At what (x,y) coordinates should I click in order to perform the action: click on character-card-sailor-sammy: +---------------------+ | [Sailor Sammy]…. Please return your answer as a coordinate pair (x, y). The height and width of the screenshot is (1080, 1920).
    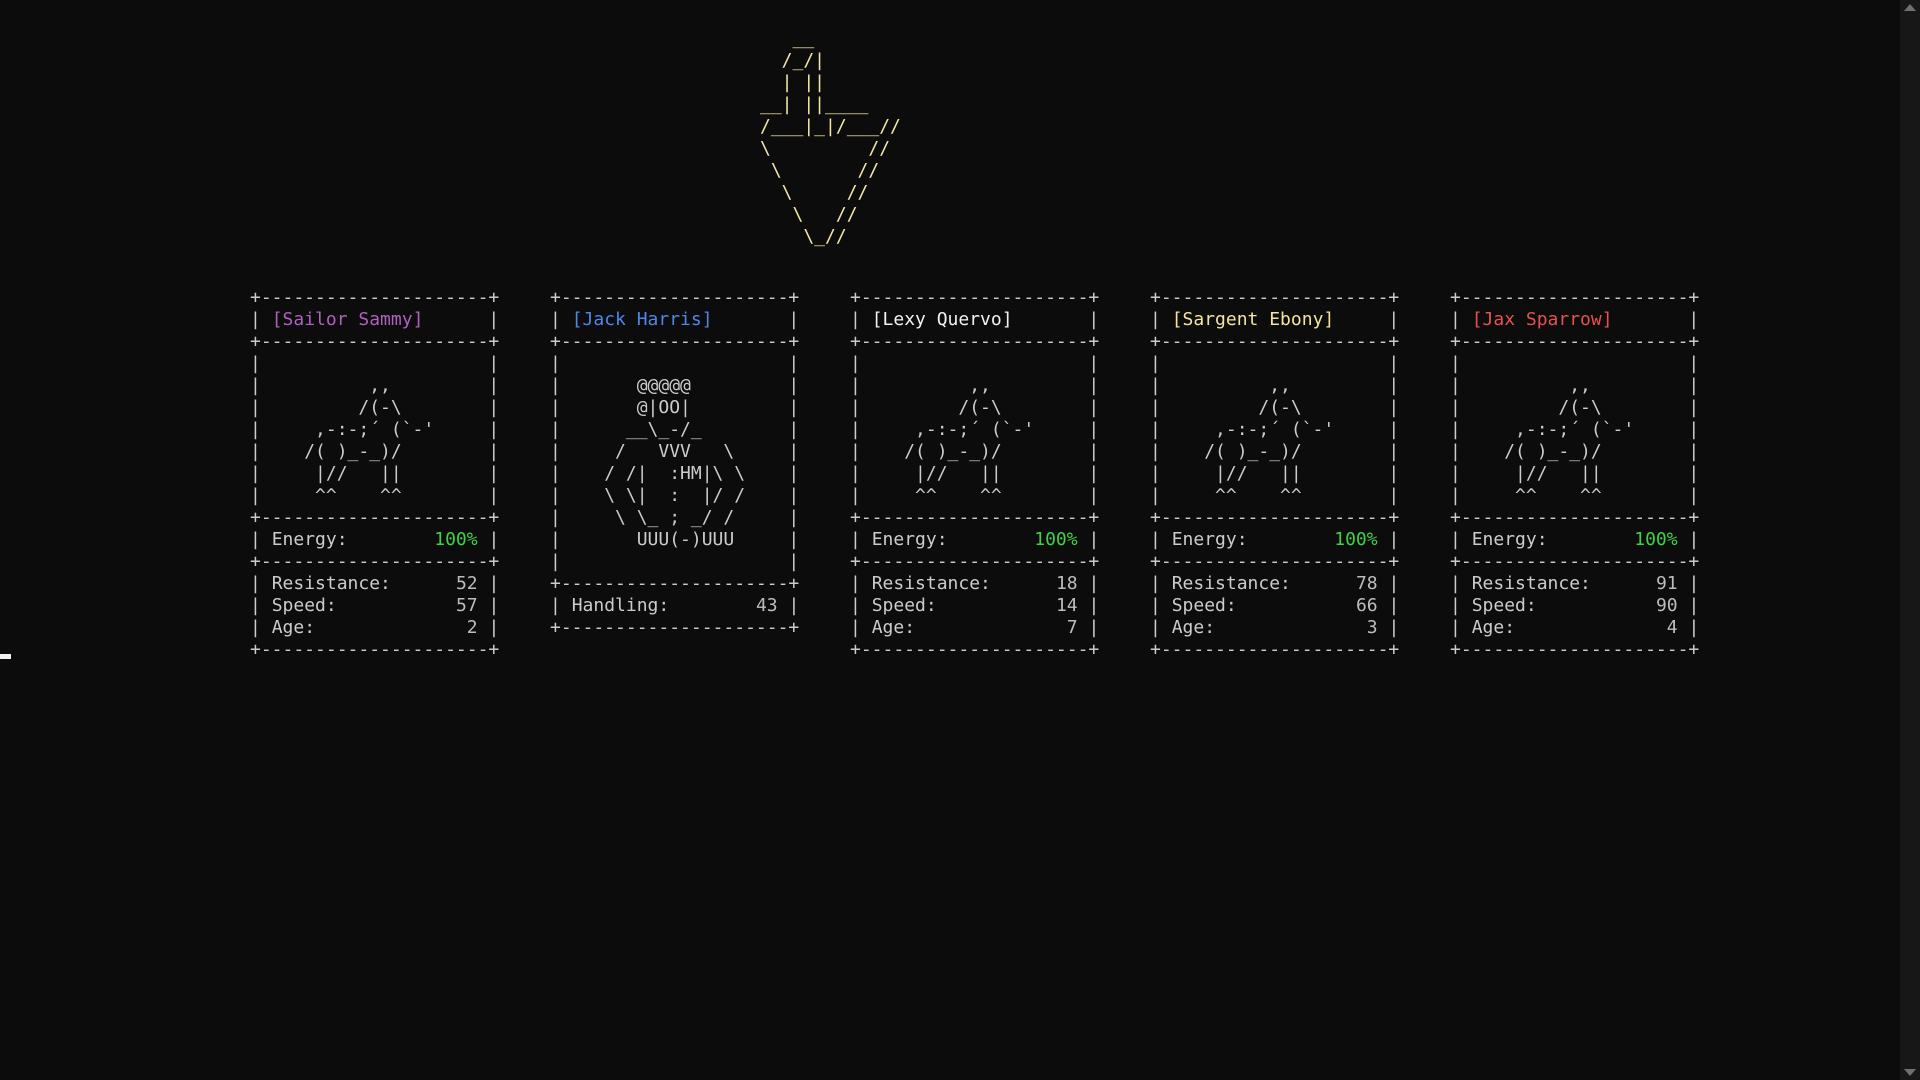
    Looking at the image, I should click on (375, 473).